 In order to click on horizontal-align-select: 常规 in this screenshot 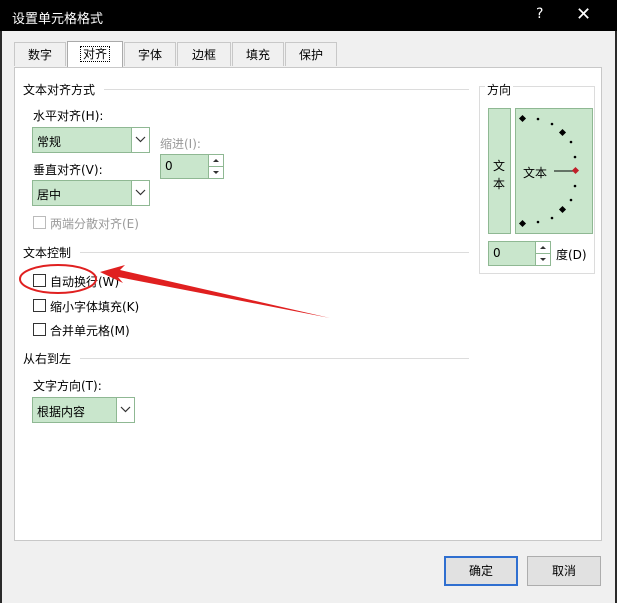, I will do `click(91, 140)`.